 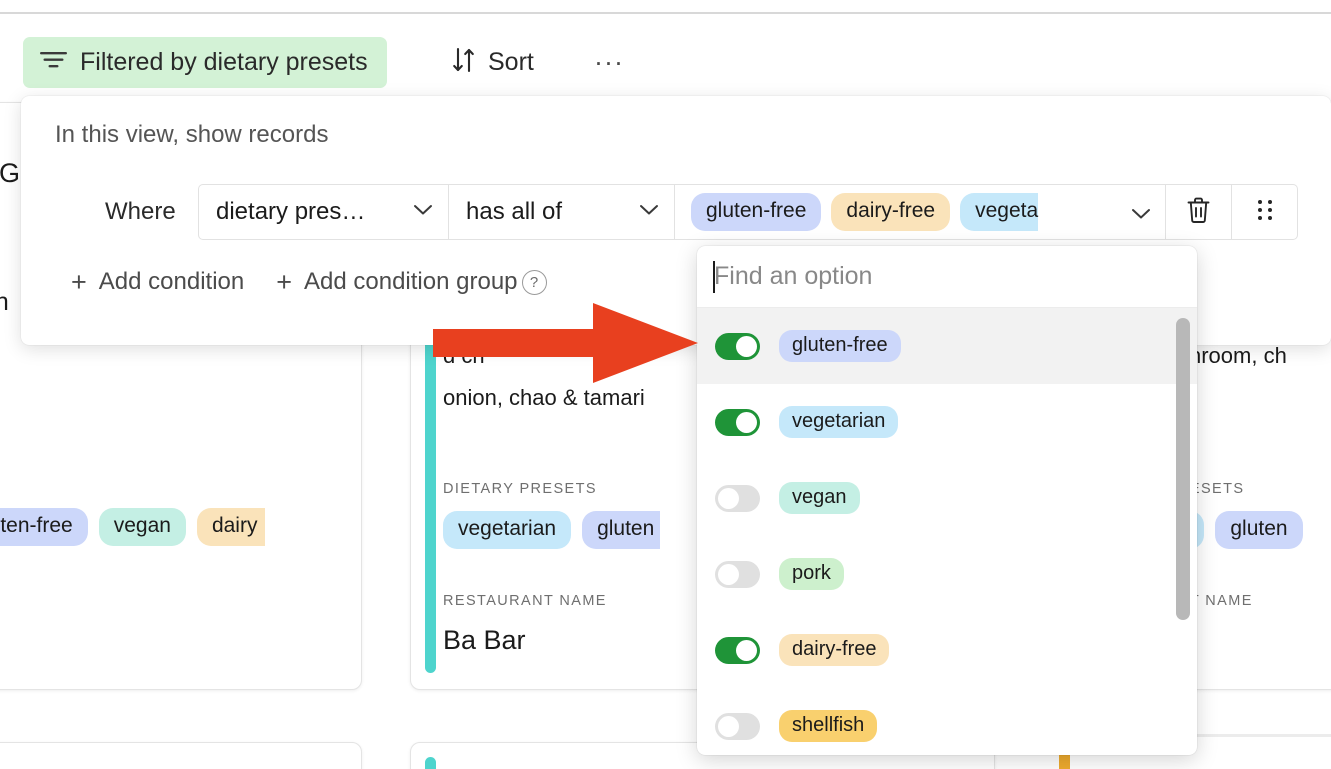 I want to click on status-badge: dairy-free, so click(x=891, y=212).